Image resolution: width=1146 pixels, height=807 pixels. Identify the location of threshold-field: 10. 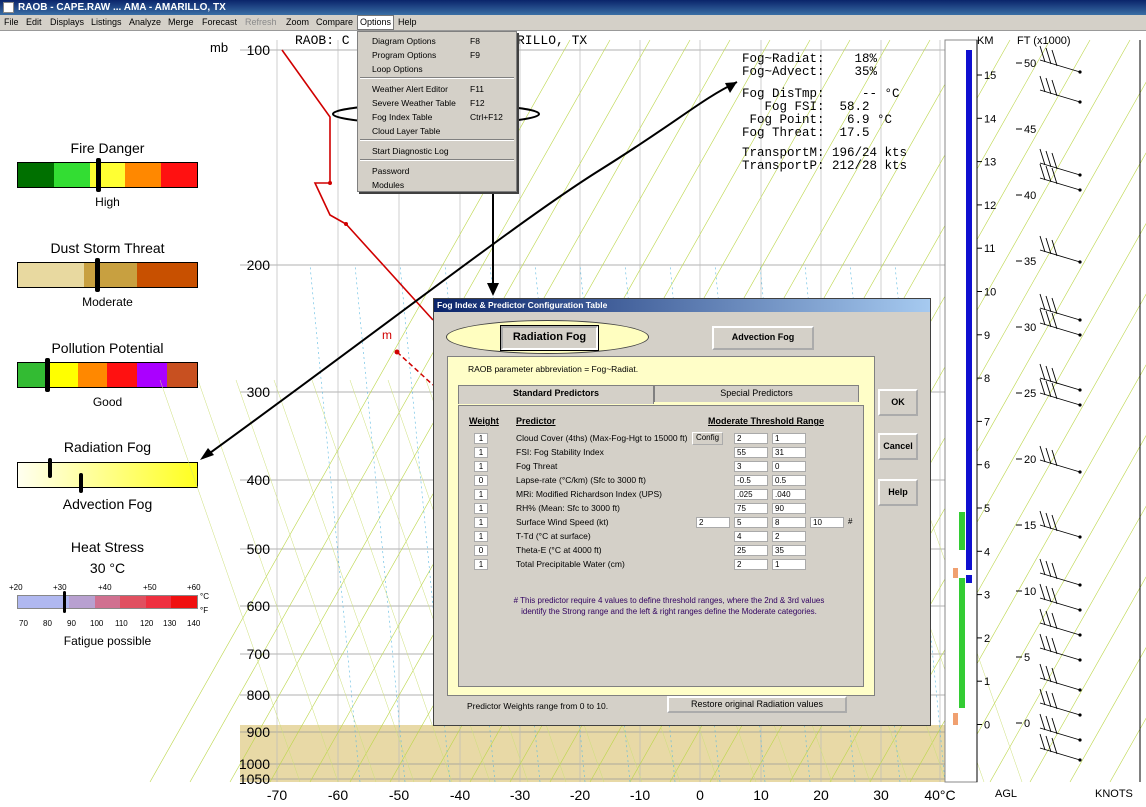
(827, 522).